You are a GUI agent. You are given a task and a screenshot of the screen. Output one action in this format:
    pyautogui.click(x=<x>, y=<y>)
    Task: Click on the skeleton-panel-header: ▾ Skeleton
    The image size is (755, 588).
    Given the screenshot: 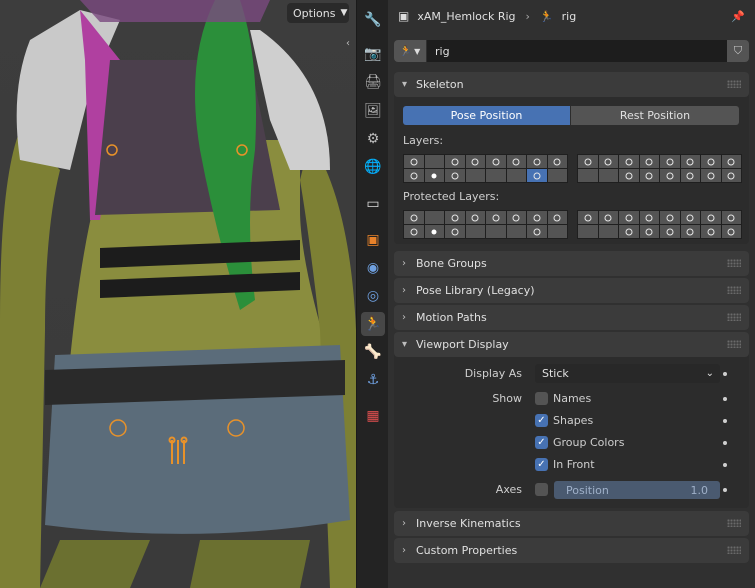 What is the action you would take?
    pyautogui.click(x=571, y=84)
    